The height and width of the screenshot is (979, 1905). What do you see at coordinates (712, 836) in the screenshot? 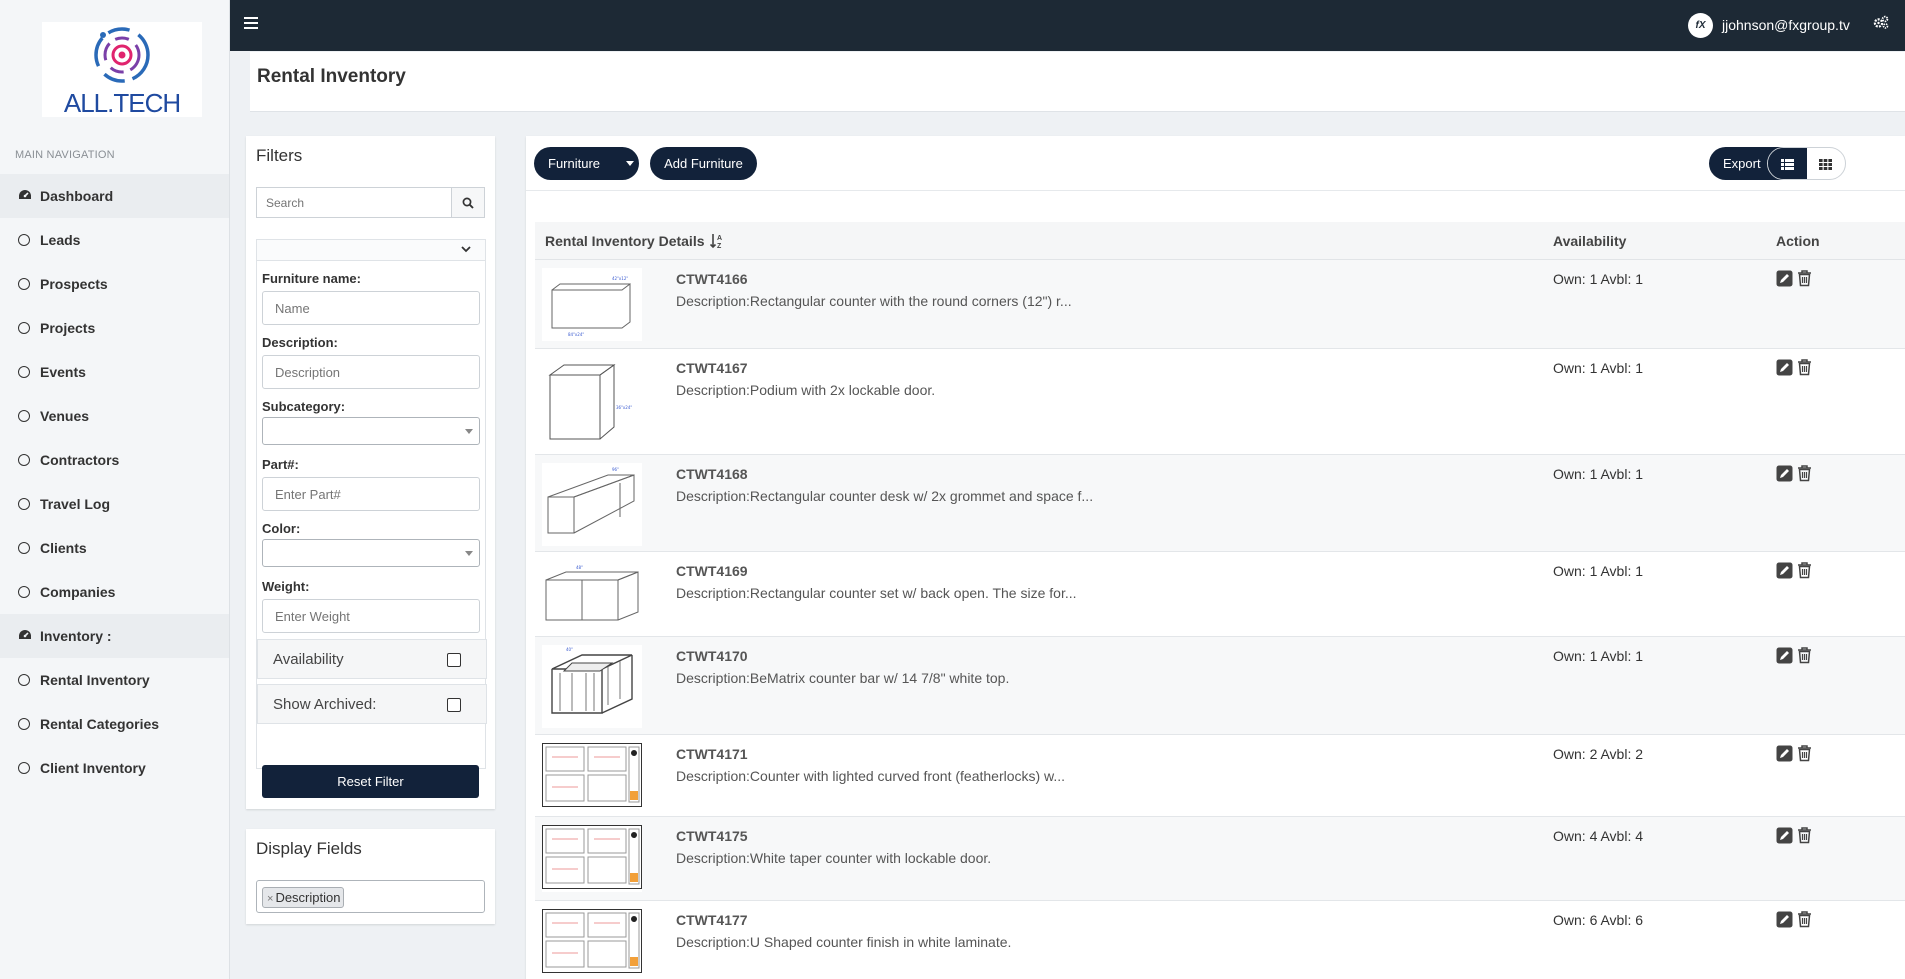
I see `item-code: CTWT4175` at bounding box center [712, 836].